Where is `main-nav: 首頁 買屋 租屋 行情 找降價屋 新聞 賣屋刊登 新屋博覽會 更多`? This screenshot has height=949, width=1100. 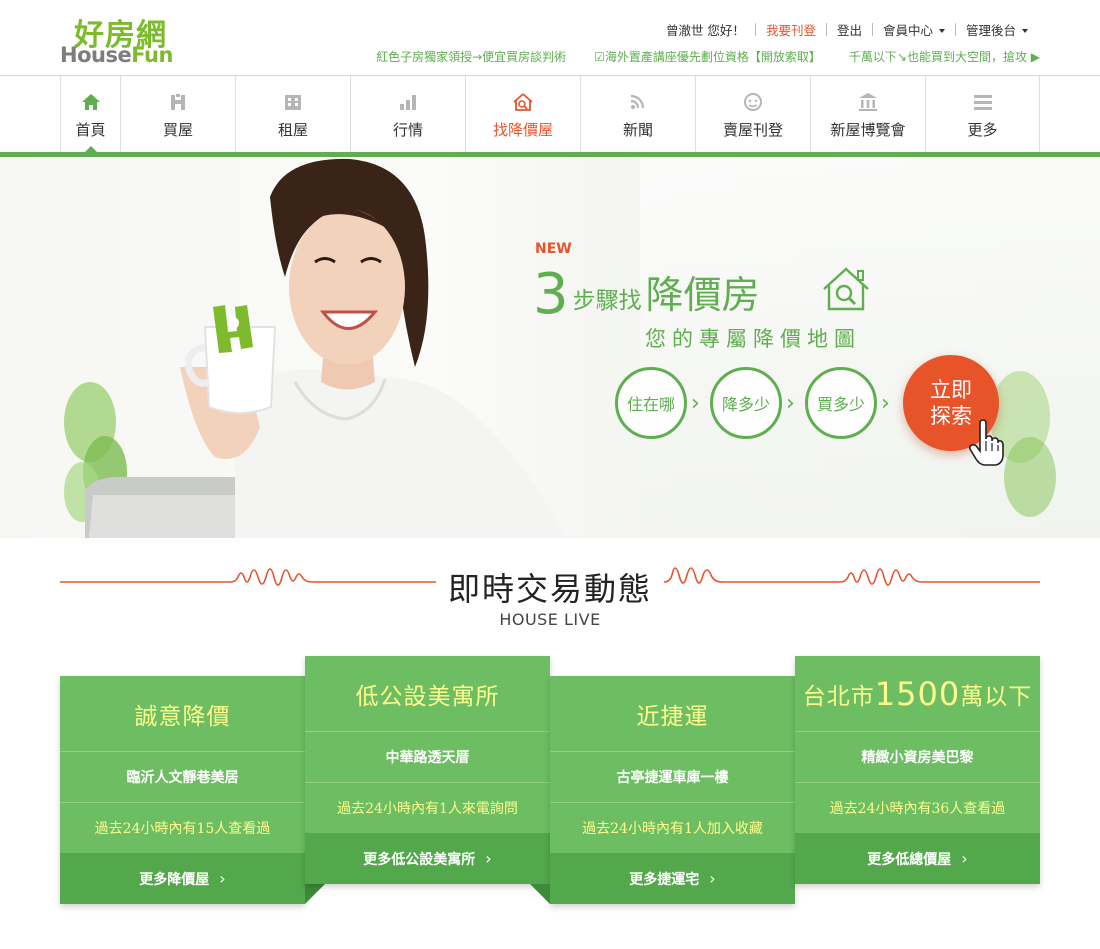 main-nav: 首頁 買屋 租屋 行情 找降價屋 新聞 賣屋刊登 新屋博覽會 更多 is located at coordinates (550, 114).